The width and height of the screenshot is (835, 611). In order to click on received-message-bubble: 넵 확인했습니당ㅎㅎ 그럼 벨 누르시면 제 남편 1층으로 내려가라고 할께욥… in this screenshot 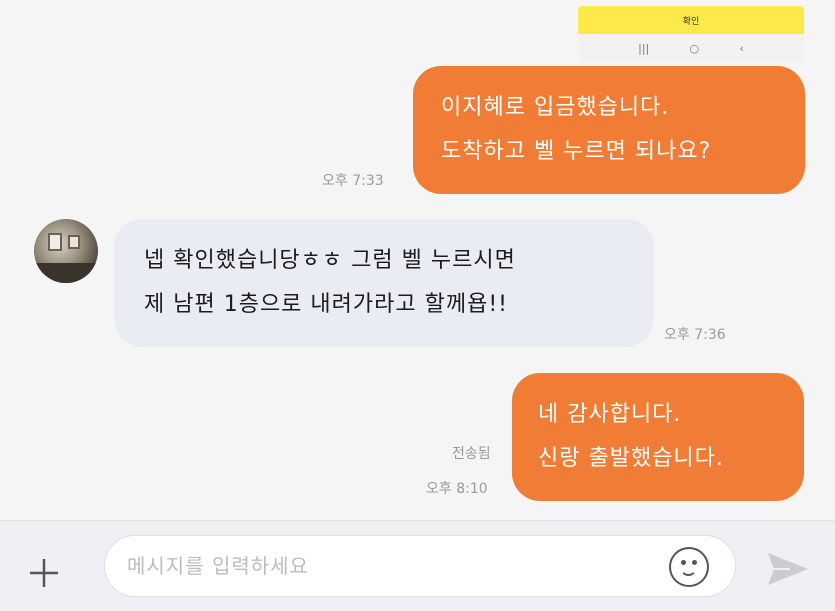, I will do `click(384, 283)`.